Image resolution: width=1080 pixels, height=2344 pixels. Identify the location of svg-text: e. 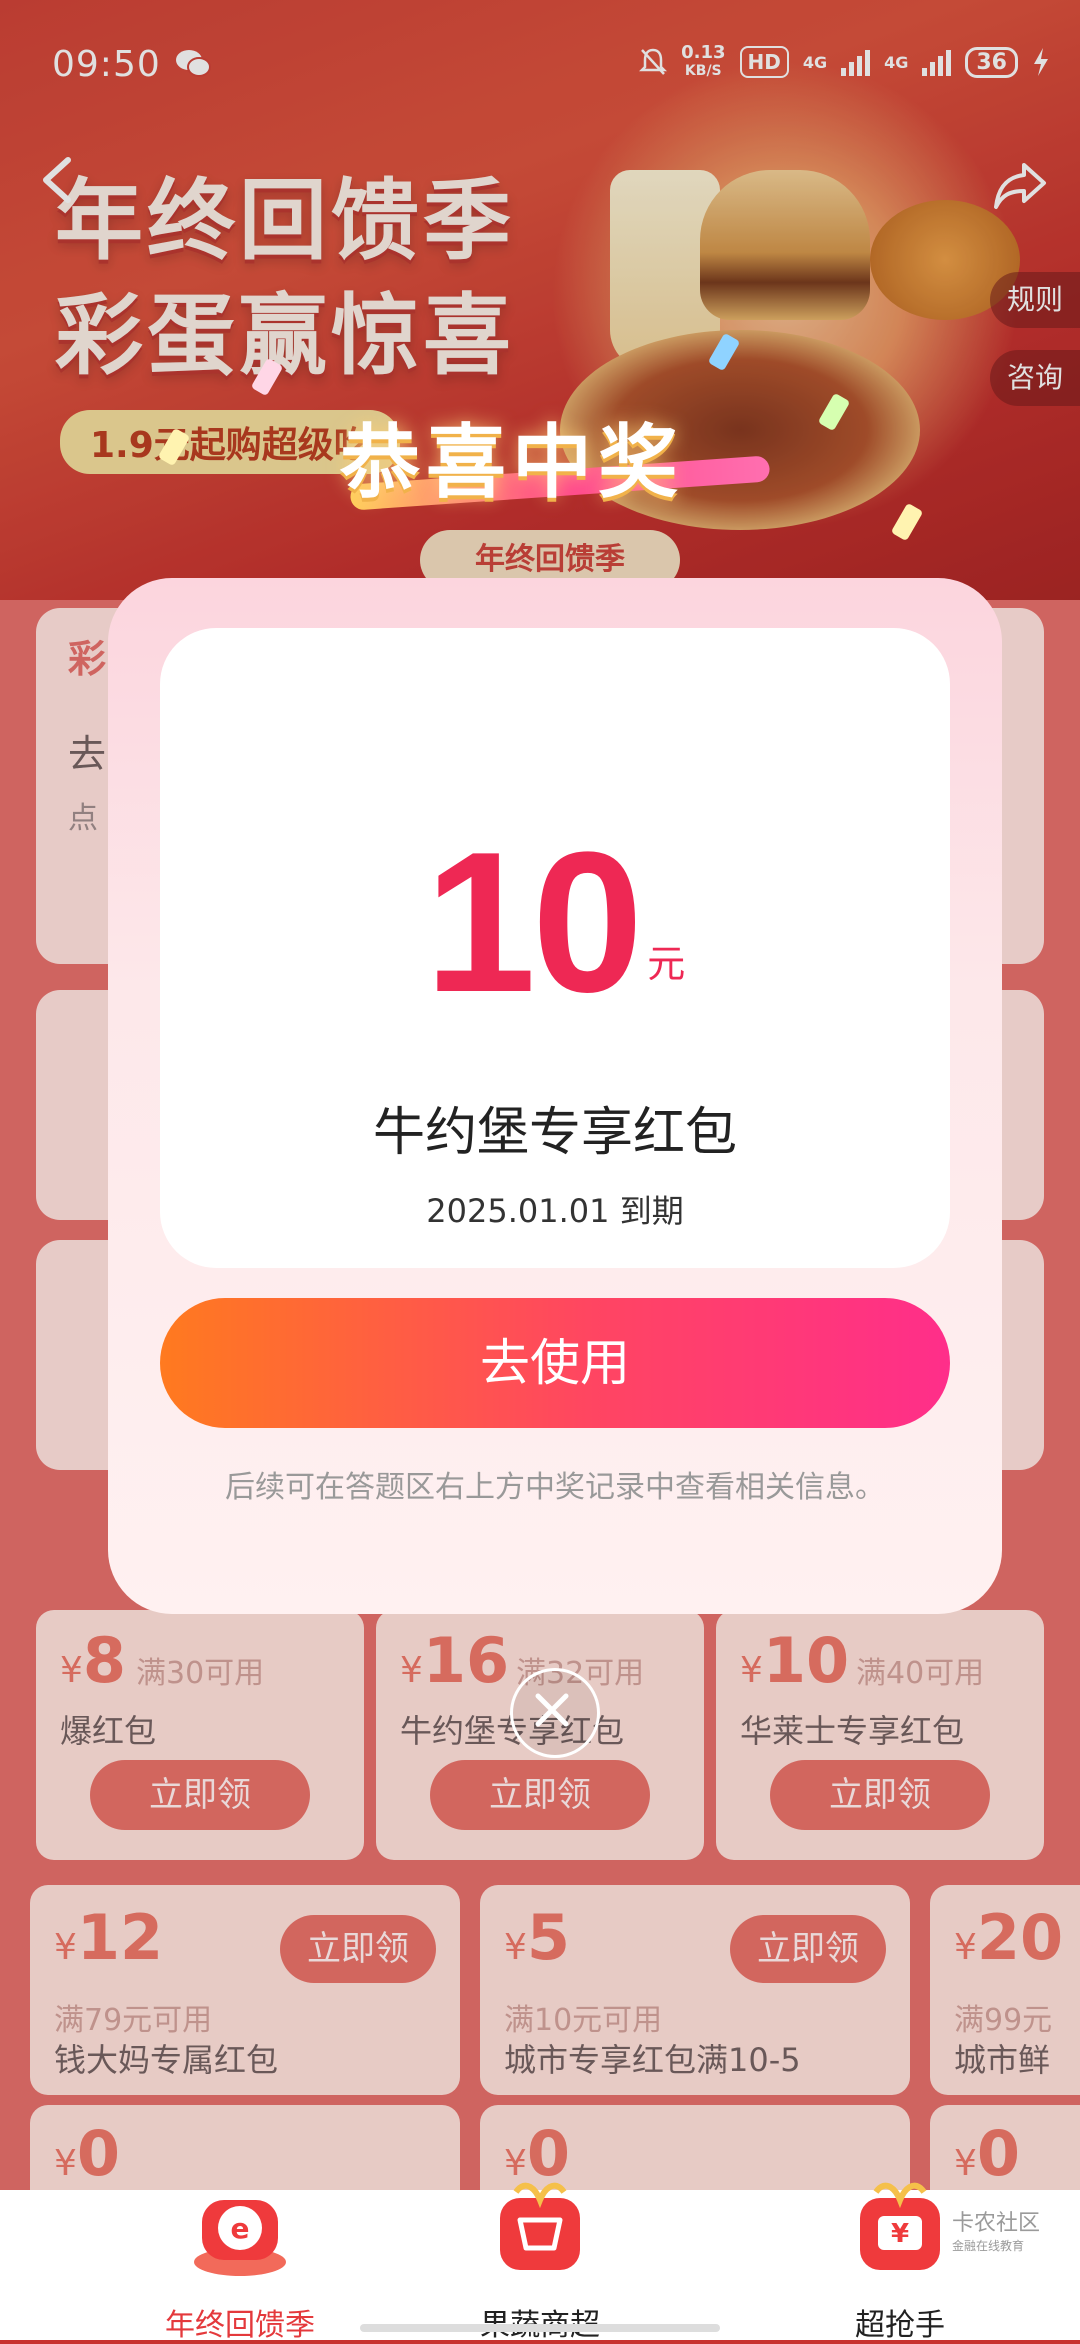
(240, 2228).